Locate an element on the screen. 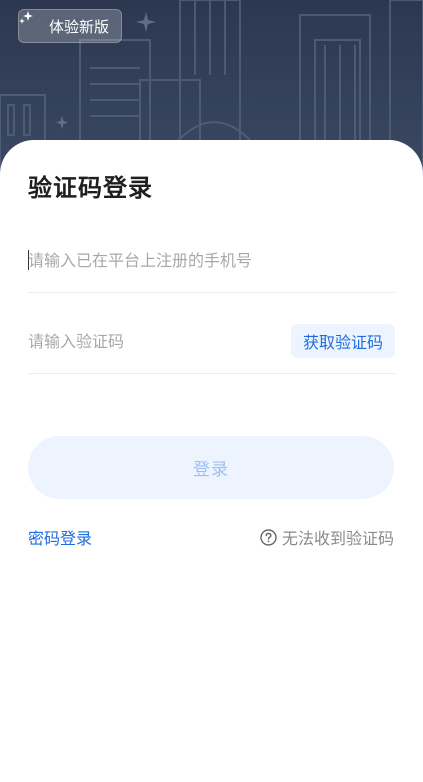  question-circle-icon is located at coordinates (268, 537).